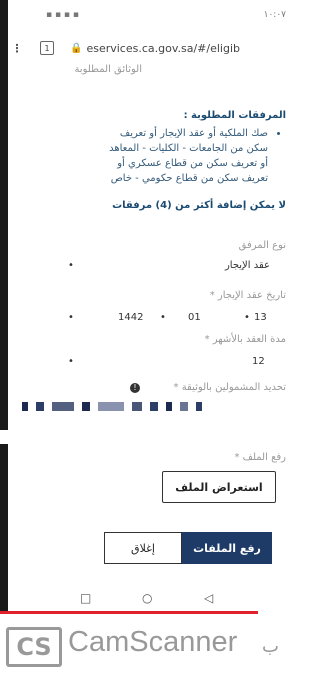  I want to click on status-bar: ▪ ▪ ▪ ▪ ١٠:٠٧, so click(150, 17).